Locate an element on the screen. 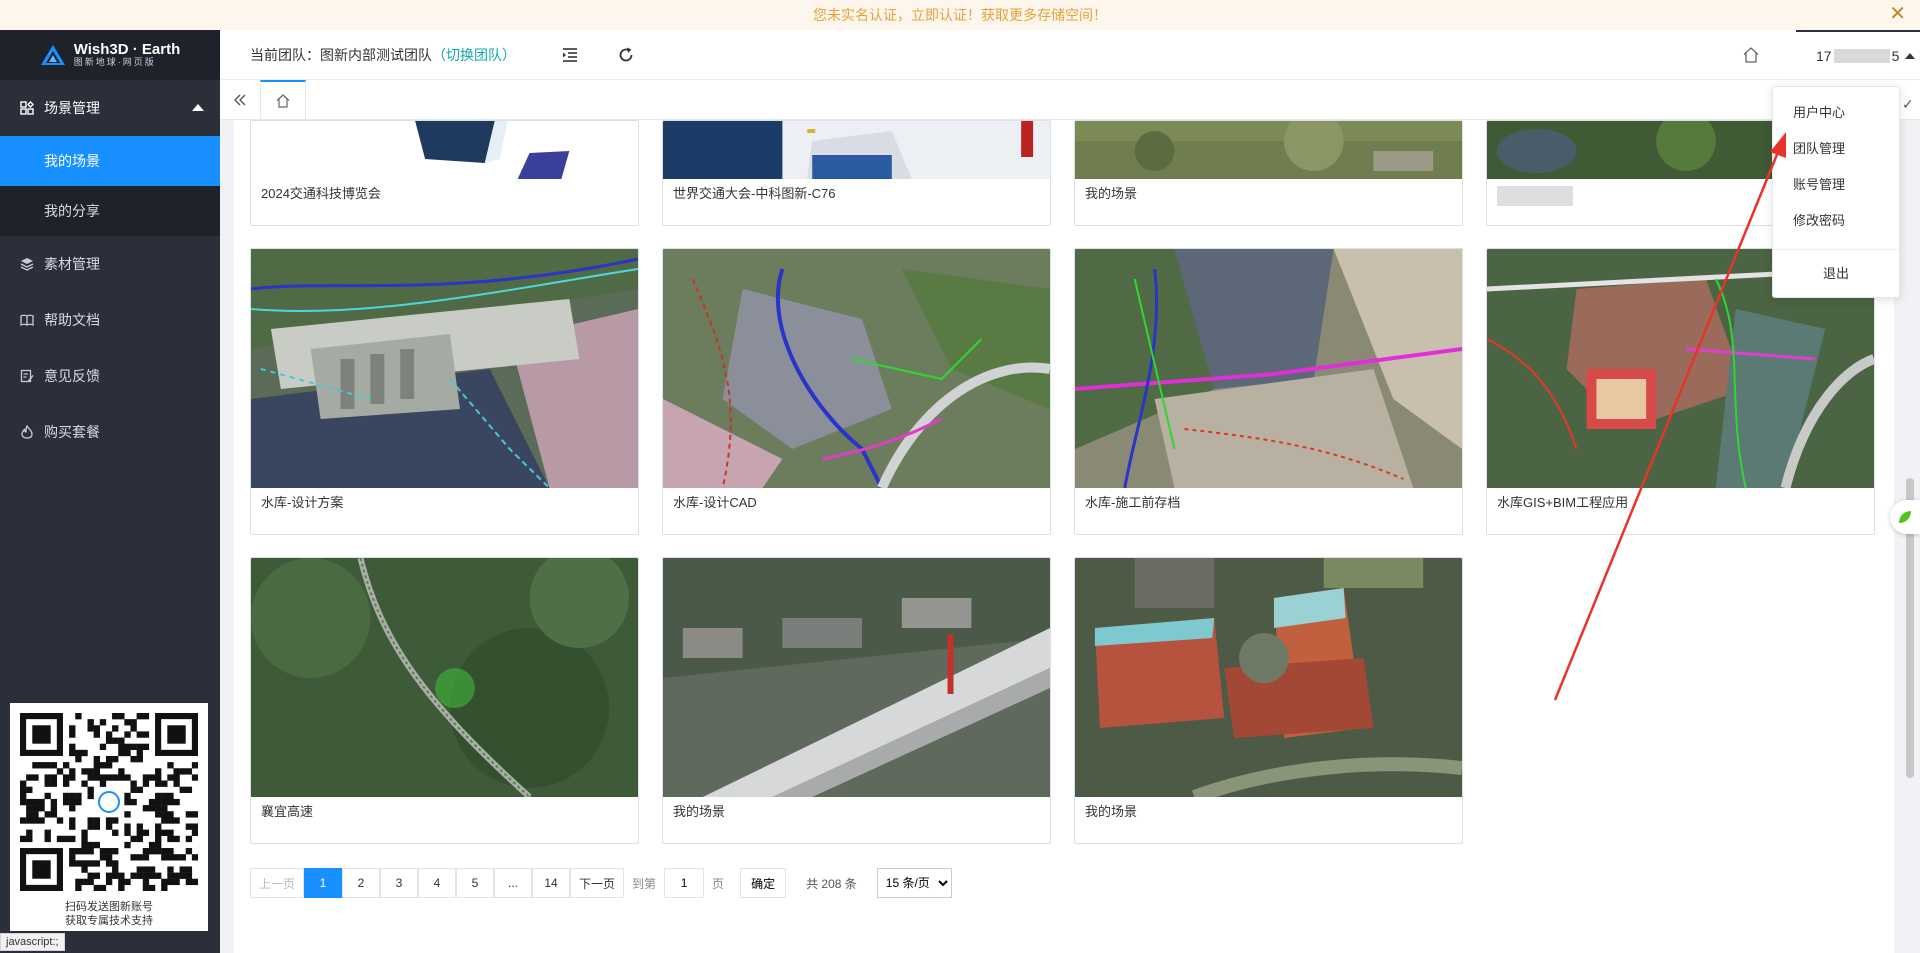 The width and height of the screenshot is (1920, 953). scene-title: 水库-设计方案 is located at coordinates (302, 502).